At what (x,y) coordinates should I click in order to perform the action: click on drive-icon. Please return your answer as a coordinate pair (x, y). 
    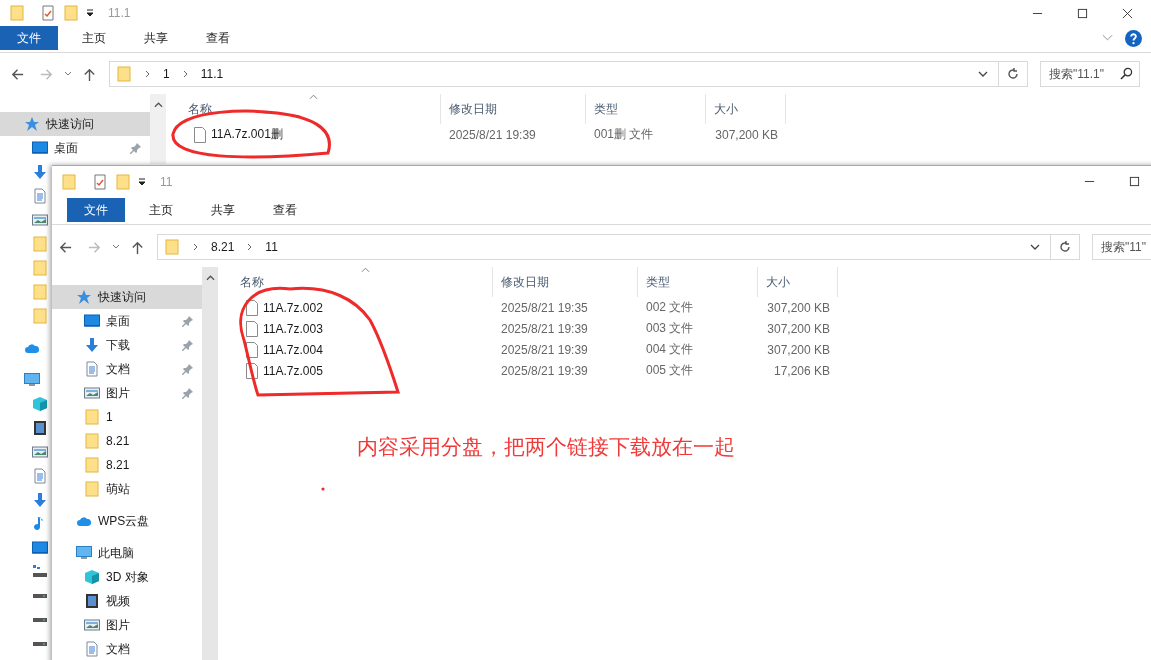
    Looking at the image, I should click on (40, 596).